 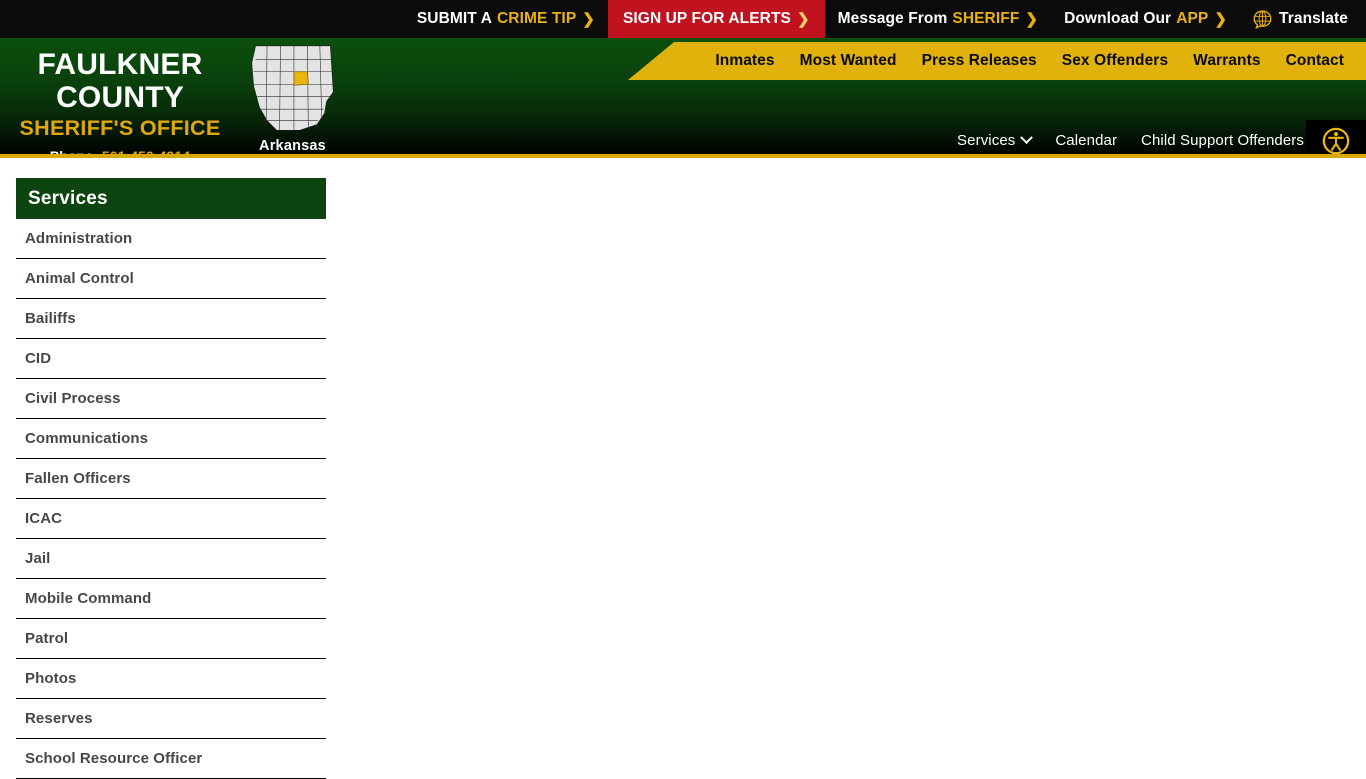 What do you see at coordinates (120, 81) in the screenshot?
I see `logo-county-name: FAULKNER COUNTY` at bounding box center [120, 81].